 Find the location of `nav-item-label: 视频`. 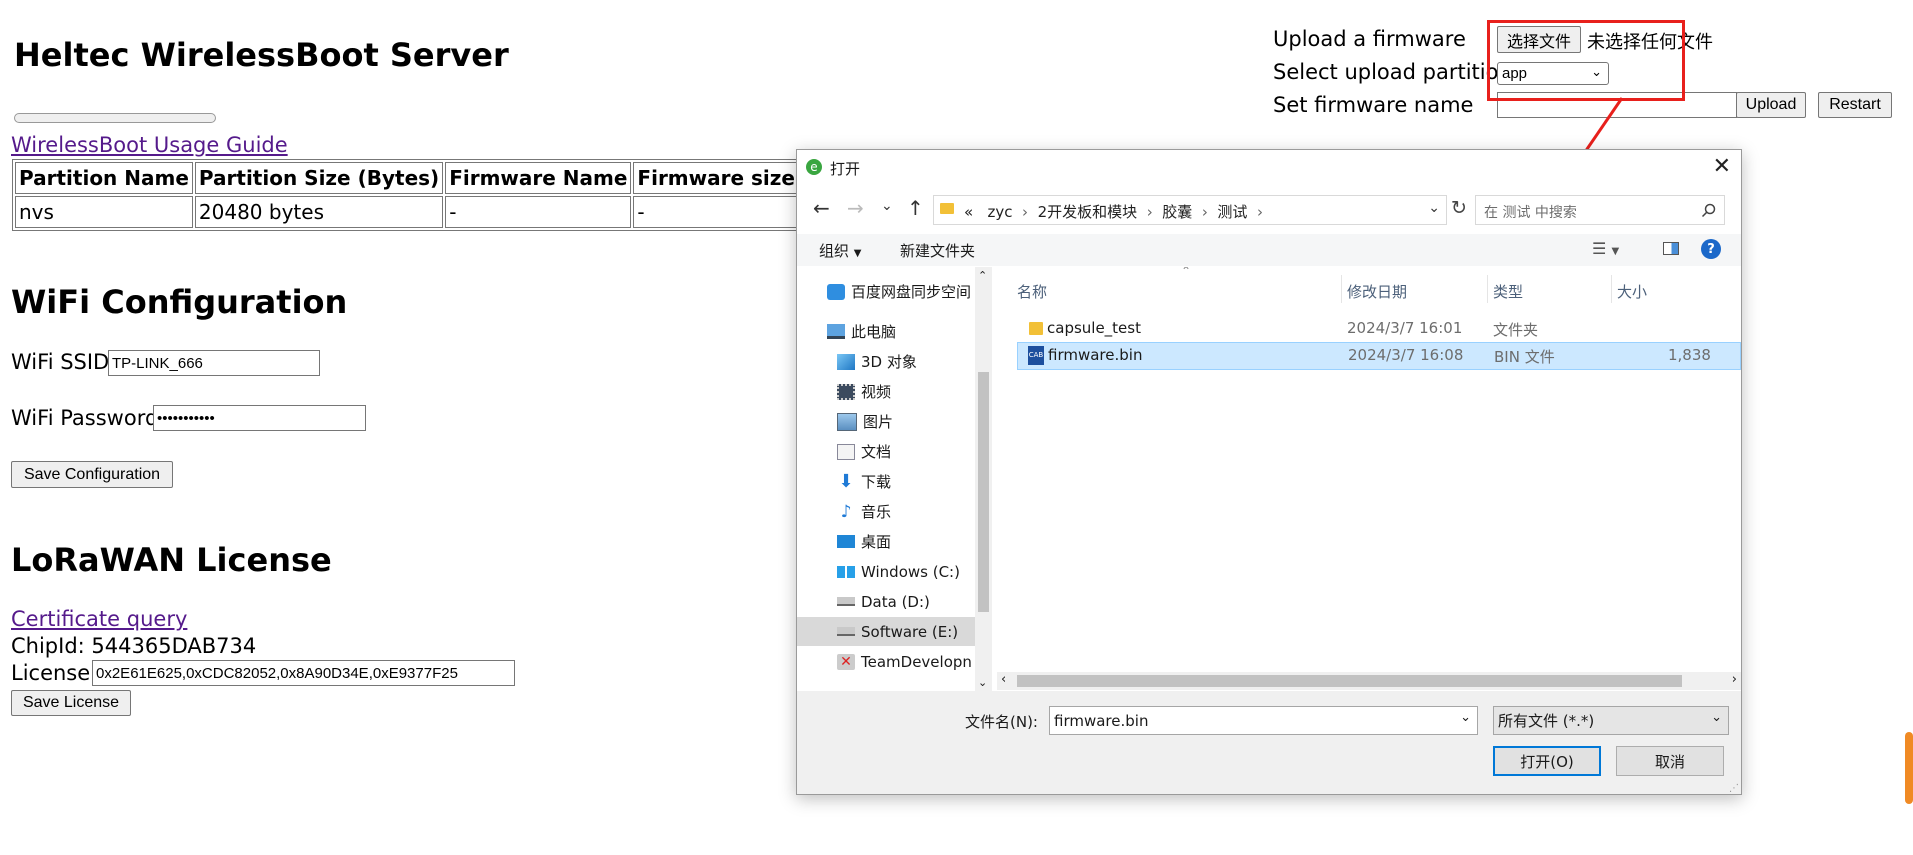

nav-item-label: 视频 is located at coordinates (876, 392).